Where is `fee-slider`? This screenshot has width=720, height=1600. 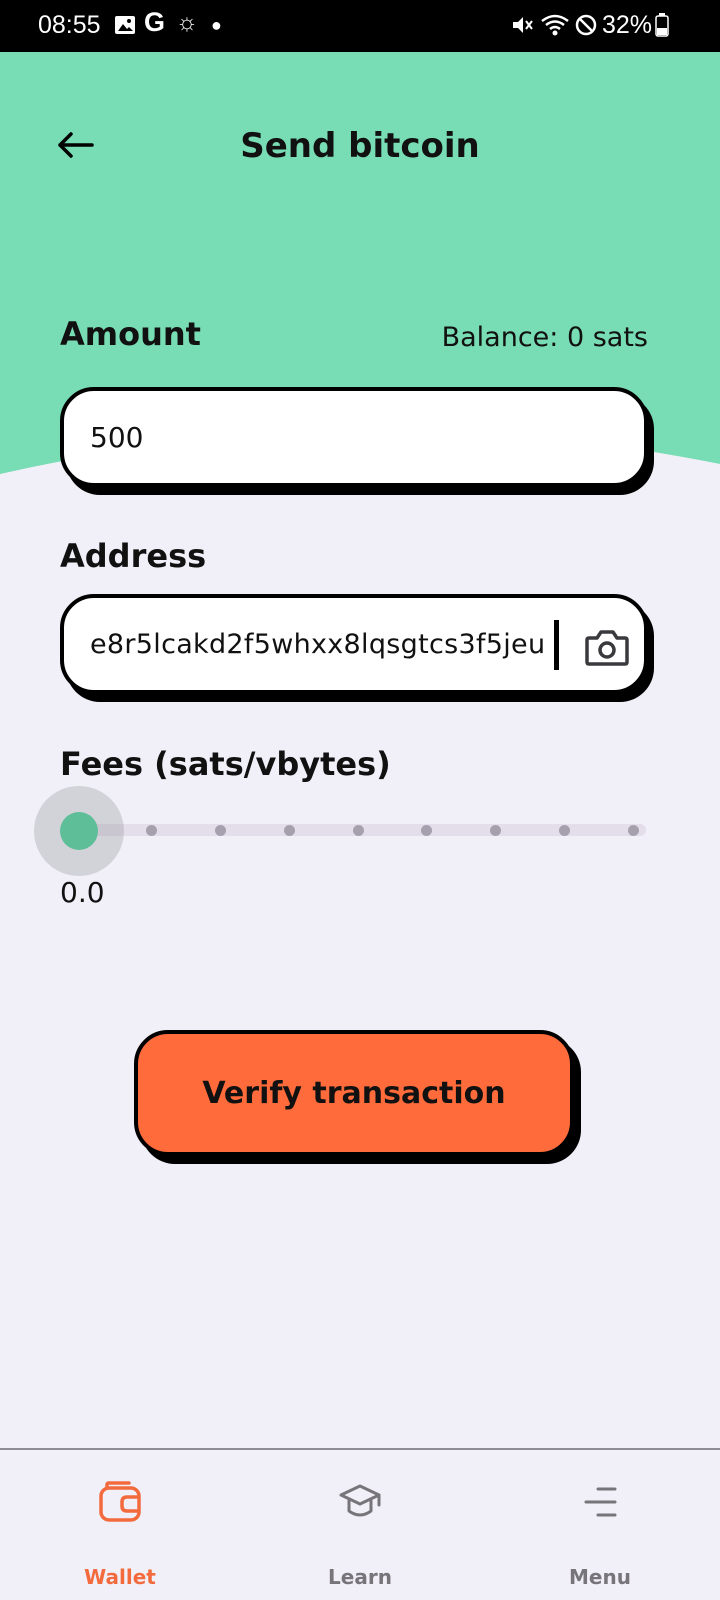
fee-slider is located at coordinates (347, 831).